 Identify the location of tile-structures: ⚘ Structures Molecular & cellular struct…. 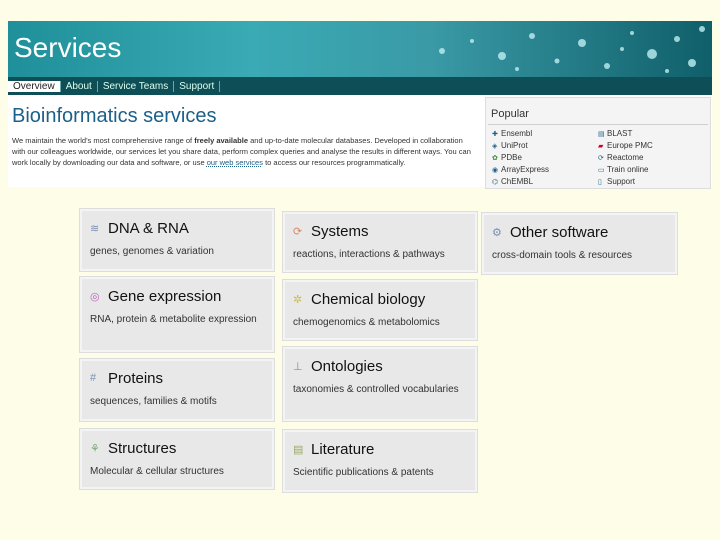
(177, 459).